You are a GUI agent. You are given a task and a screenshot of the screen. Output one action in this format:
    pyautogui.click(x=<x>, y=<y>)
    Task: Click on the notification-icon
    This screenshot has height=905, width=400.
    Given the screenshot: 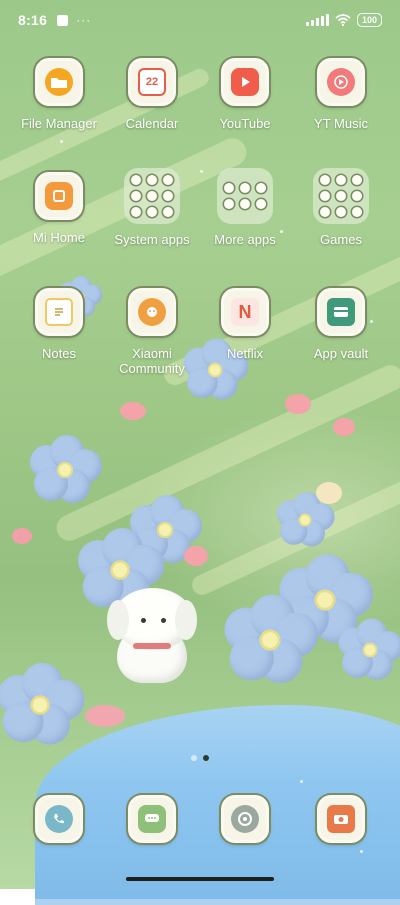 What is the action you would take?
    pyautogui.click(x=63, y=20)
    